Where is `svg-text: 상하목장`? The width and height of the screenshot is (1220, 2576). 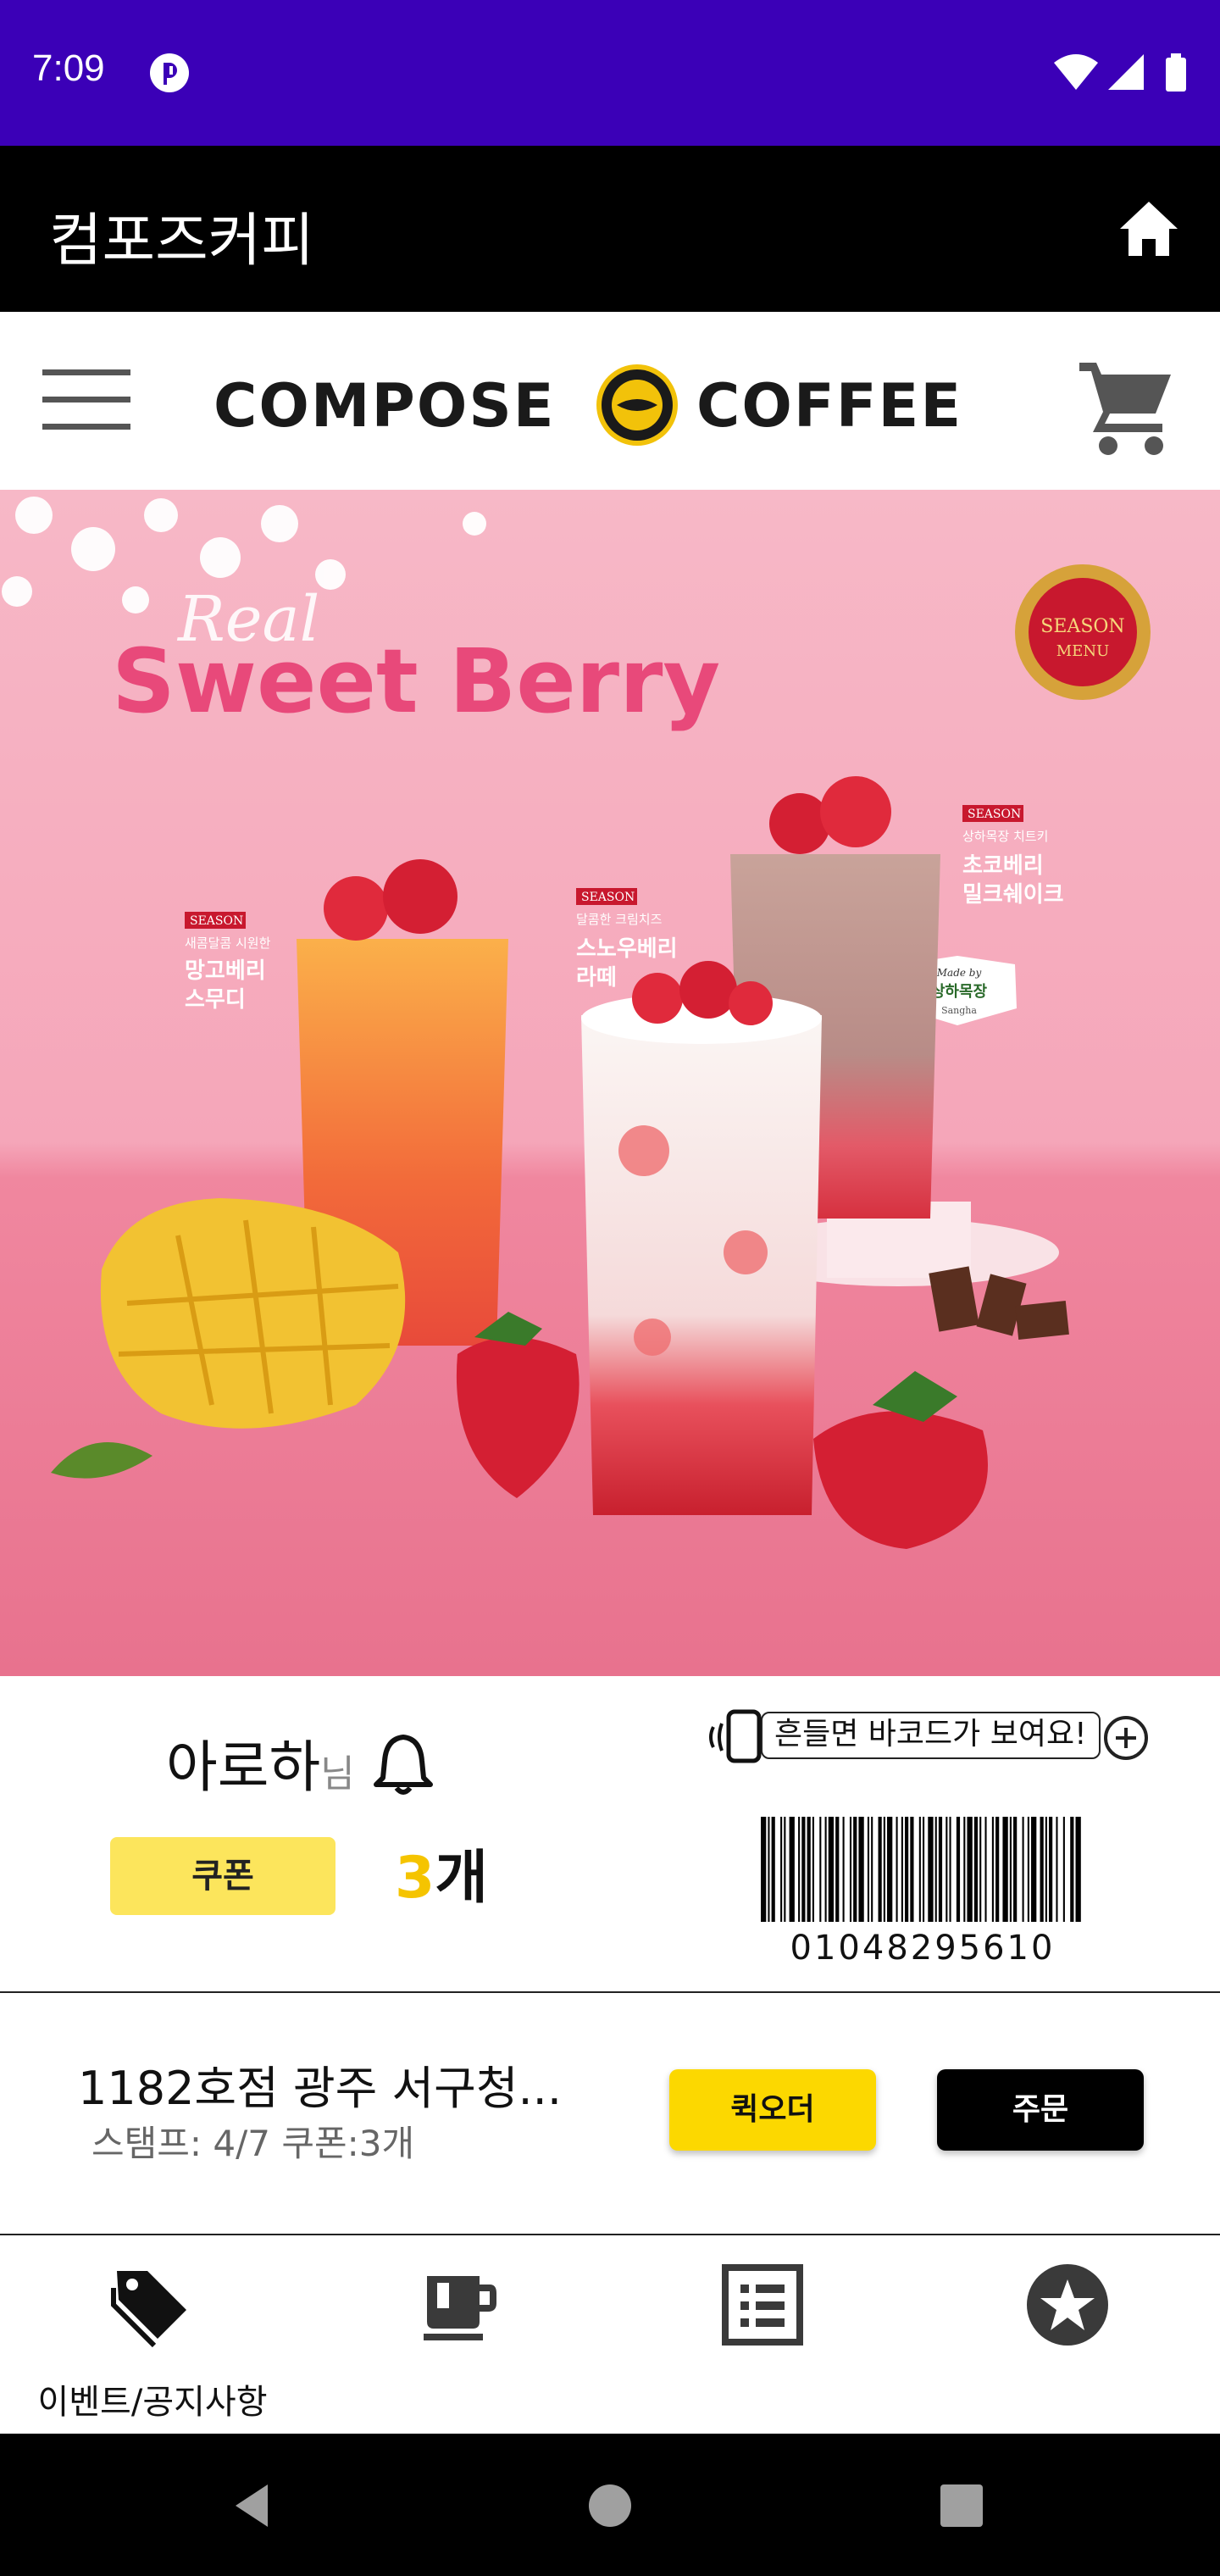
svg-text: 상하목장 is located at coordinates (959, 992).